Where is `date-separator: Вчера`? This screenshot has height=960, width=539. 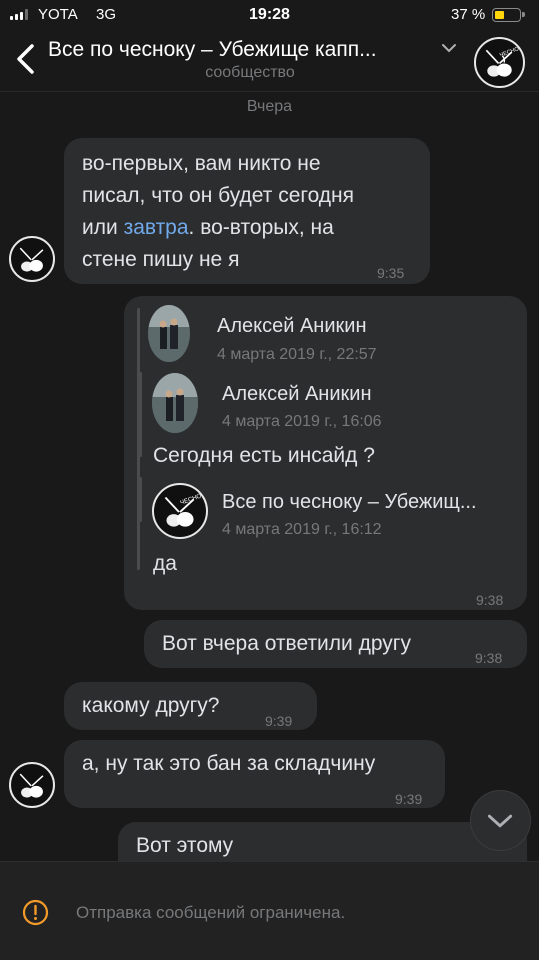 date-separator: Вчера is located at coordinates (269, 106).